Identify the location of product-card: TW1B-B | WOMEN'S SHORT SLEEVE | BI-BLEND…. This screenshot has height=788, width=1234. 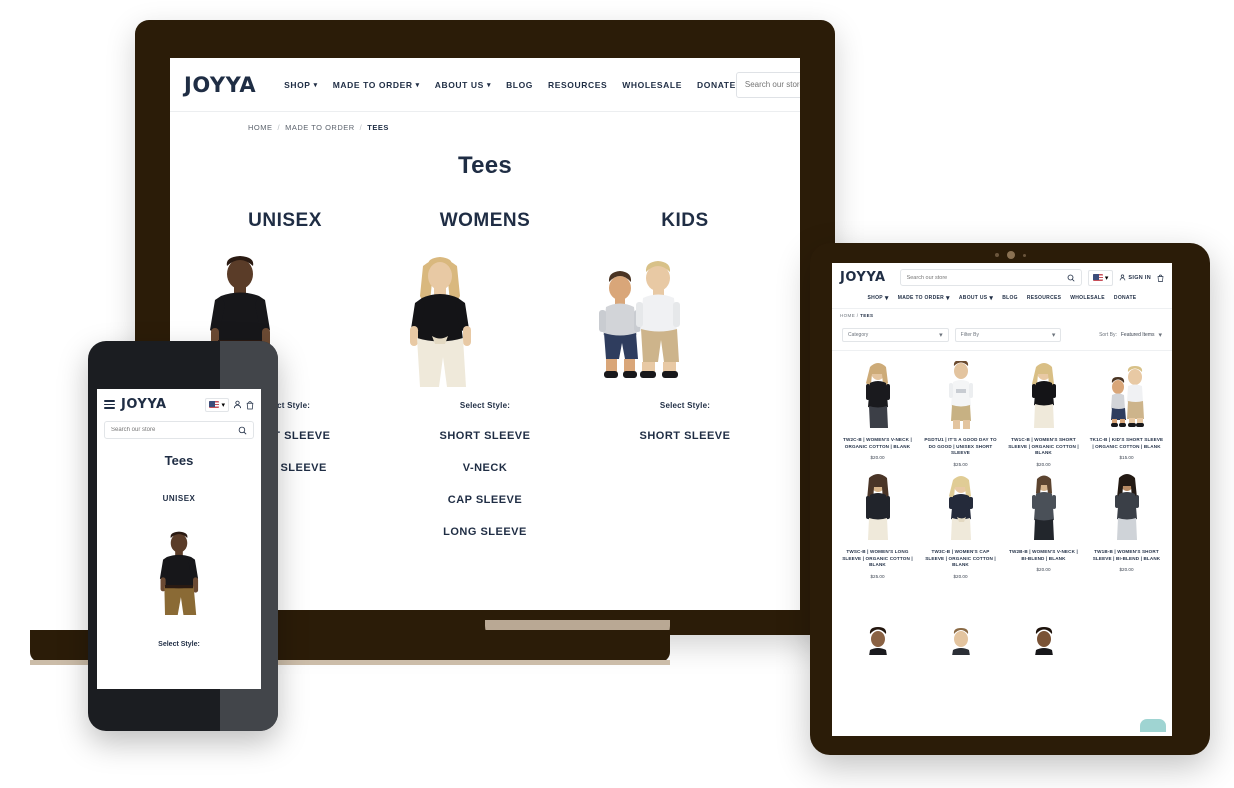
(1126, 525).